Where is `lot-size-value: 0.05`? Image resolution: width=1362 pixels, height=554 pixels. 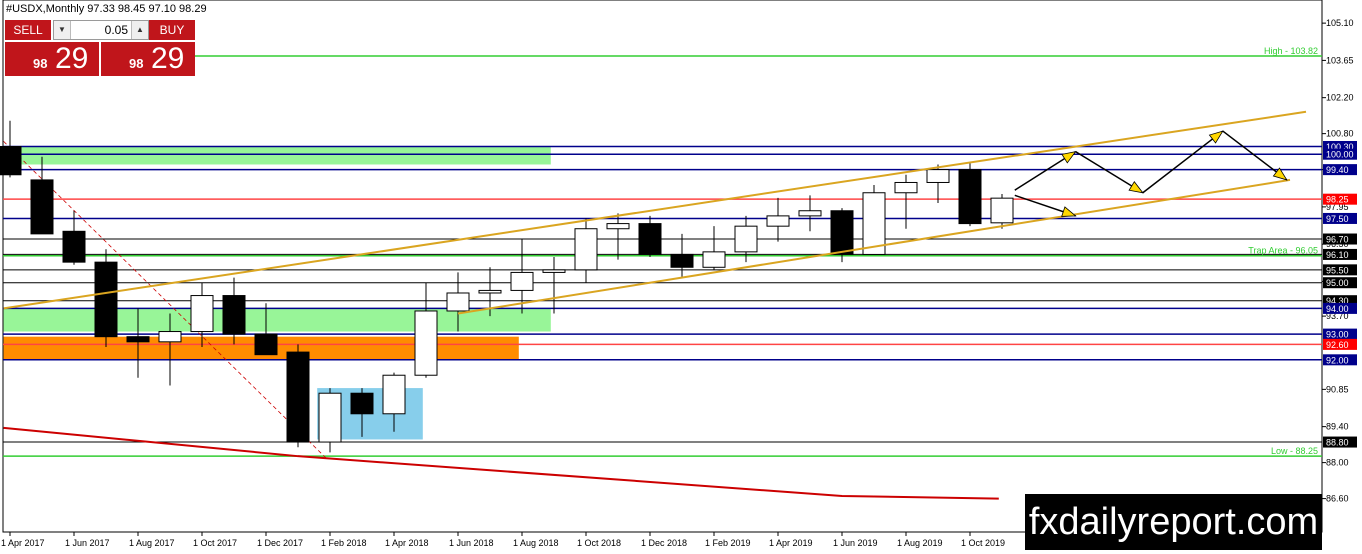 lot-size-value: 0.05 is located at coordinates (116, 30).